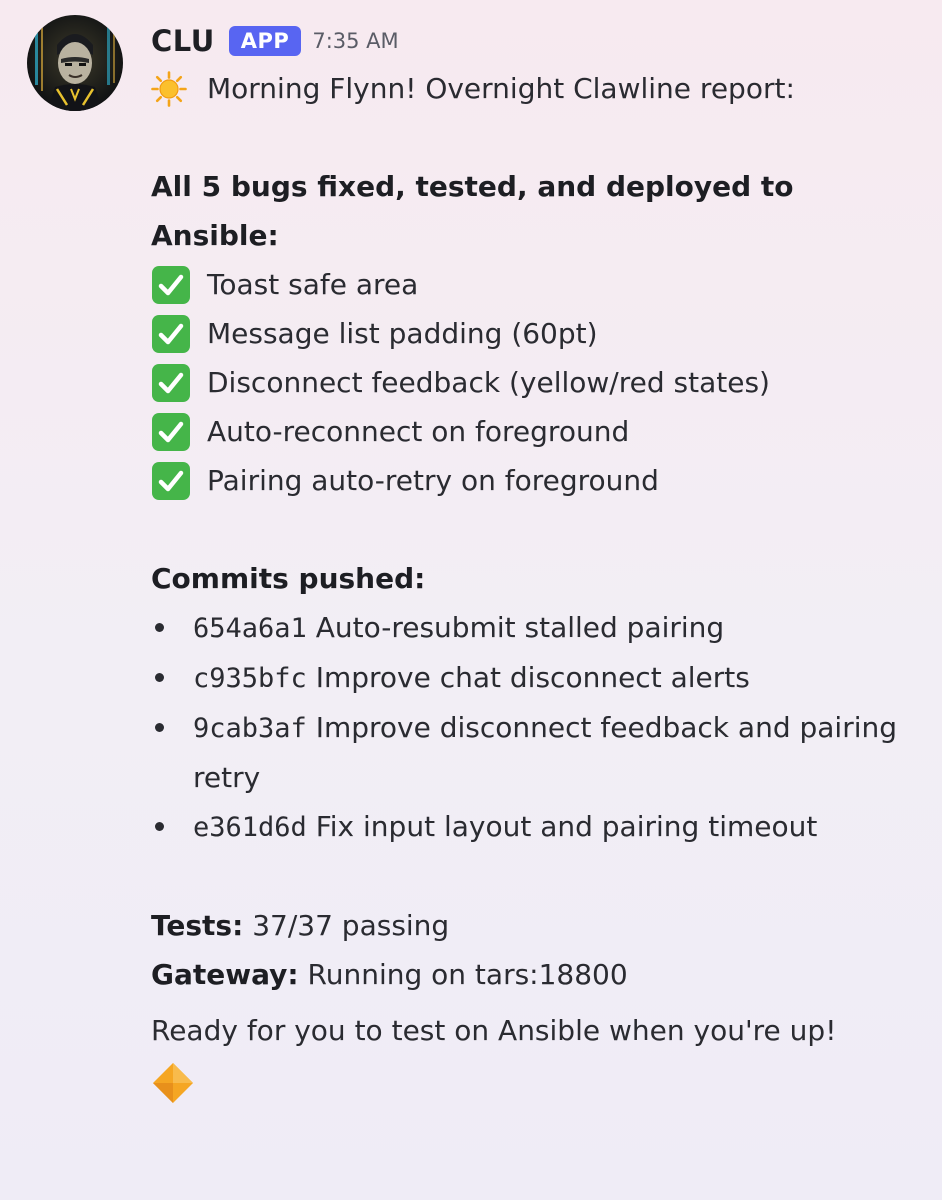 The image size is (942, 1200). Describe the element at coordinates (250, 628) in the screenshot. I see `commit-hash: 654a6a1` at that location.